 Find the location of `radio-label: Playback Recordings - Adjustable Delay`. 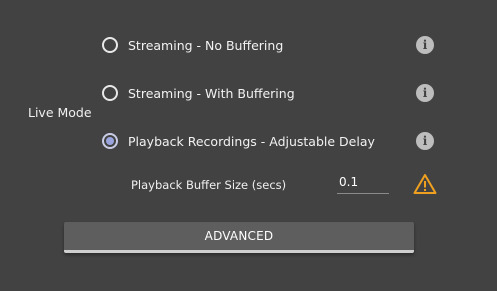

radio-label: Playback Recordings - Adjustable Delay is located at coordinates (251, 141).